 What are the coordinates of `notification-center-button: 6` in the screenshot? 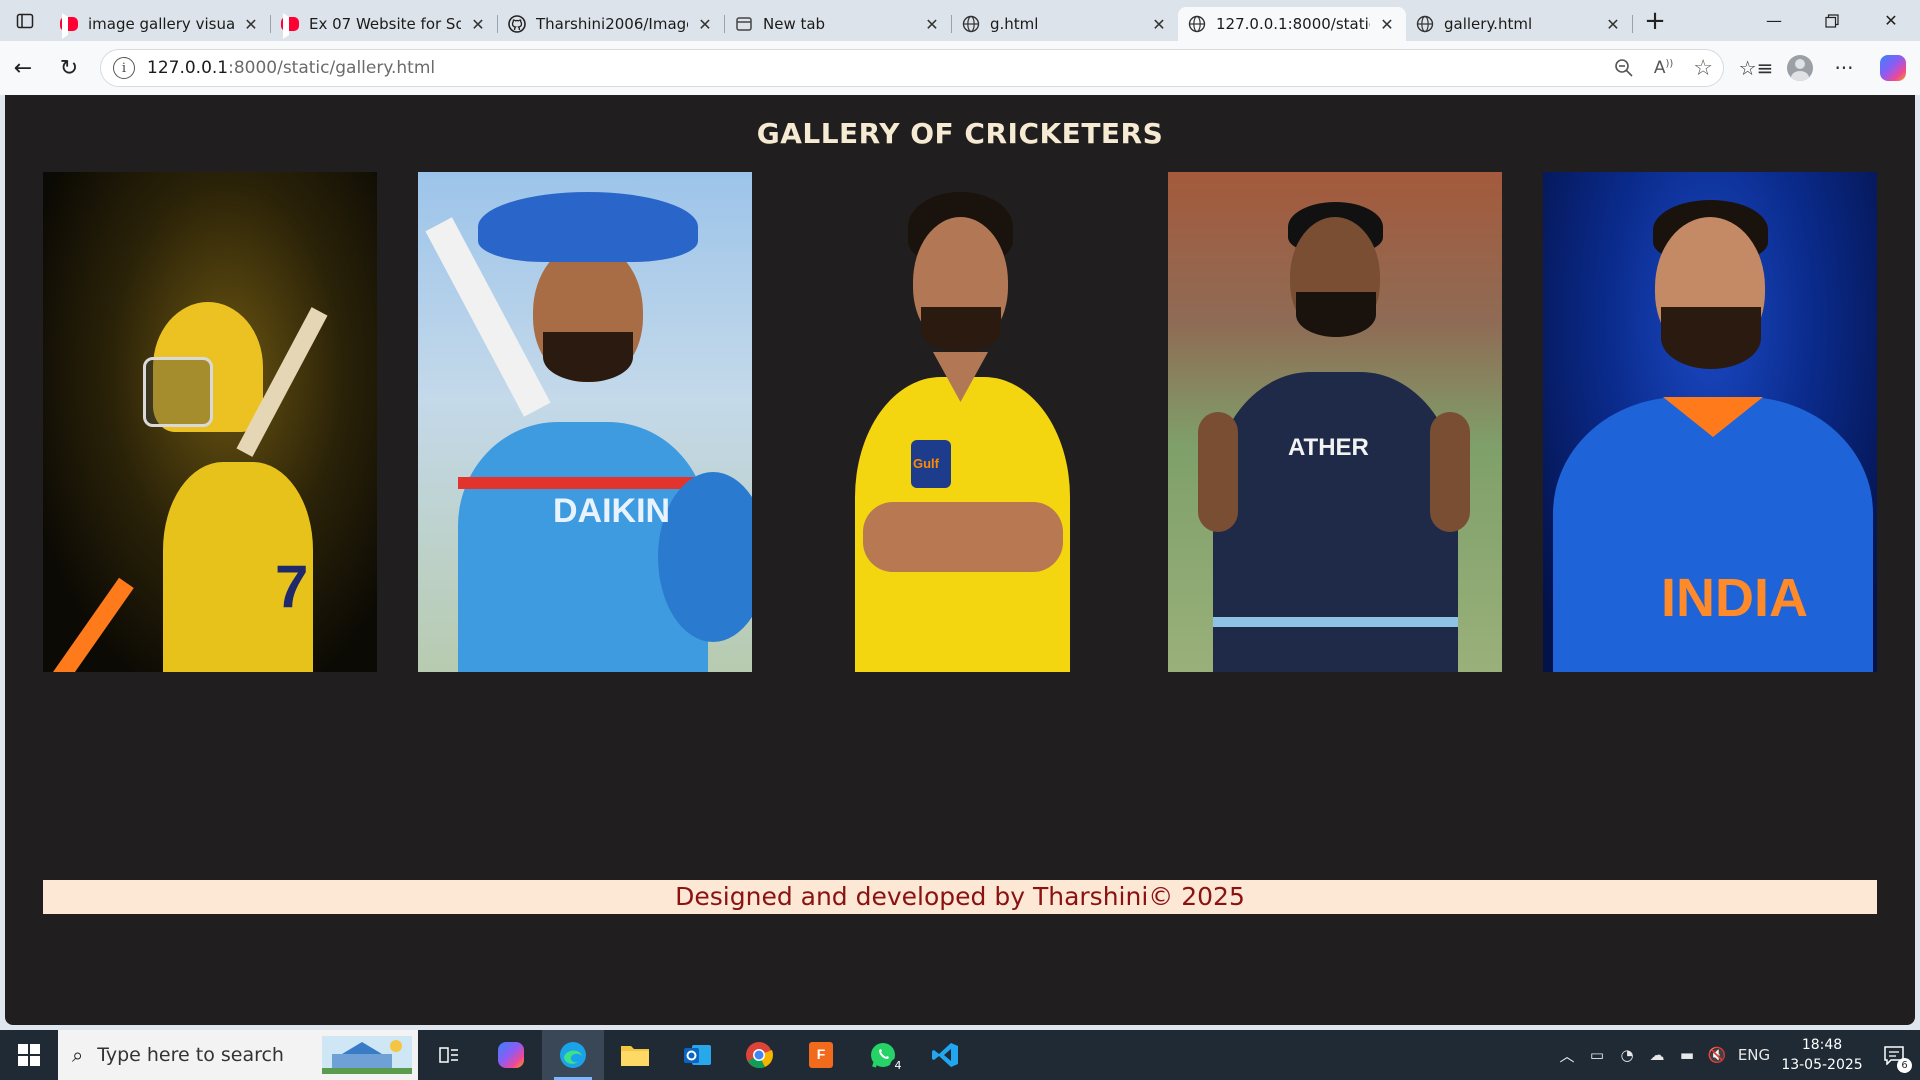 It's located at (1894, 1055).